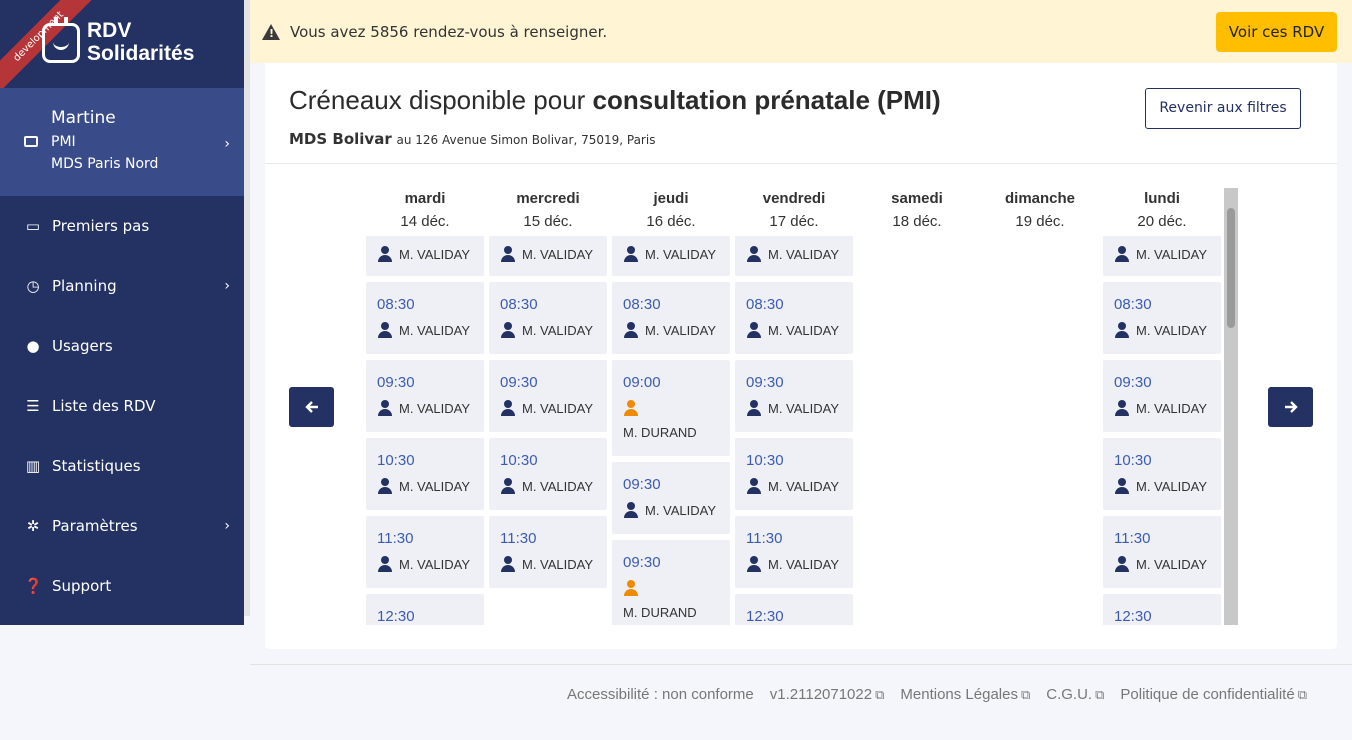 Image resolution: width=1352 pixels, height=740 pixels. Describe the element at coordinates (122, 526) in the screenshot. I see `nav-item-paramètres: ✲ Paramètres ›` at that location.